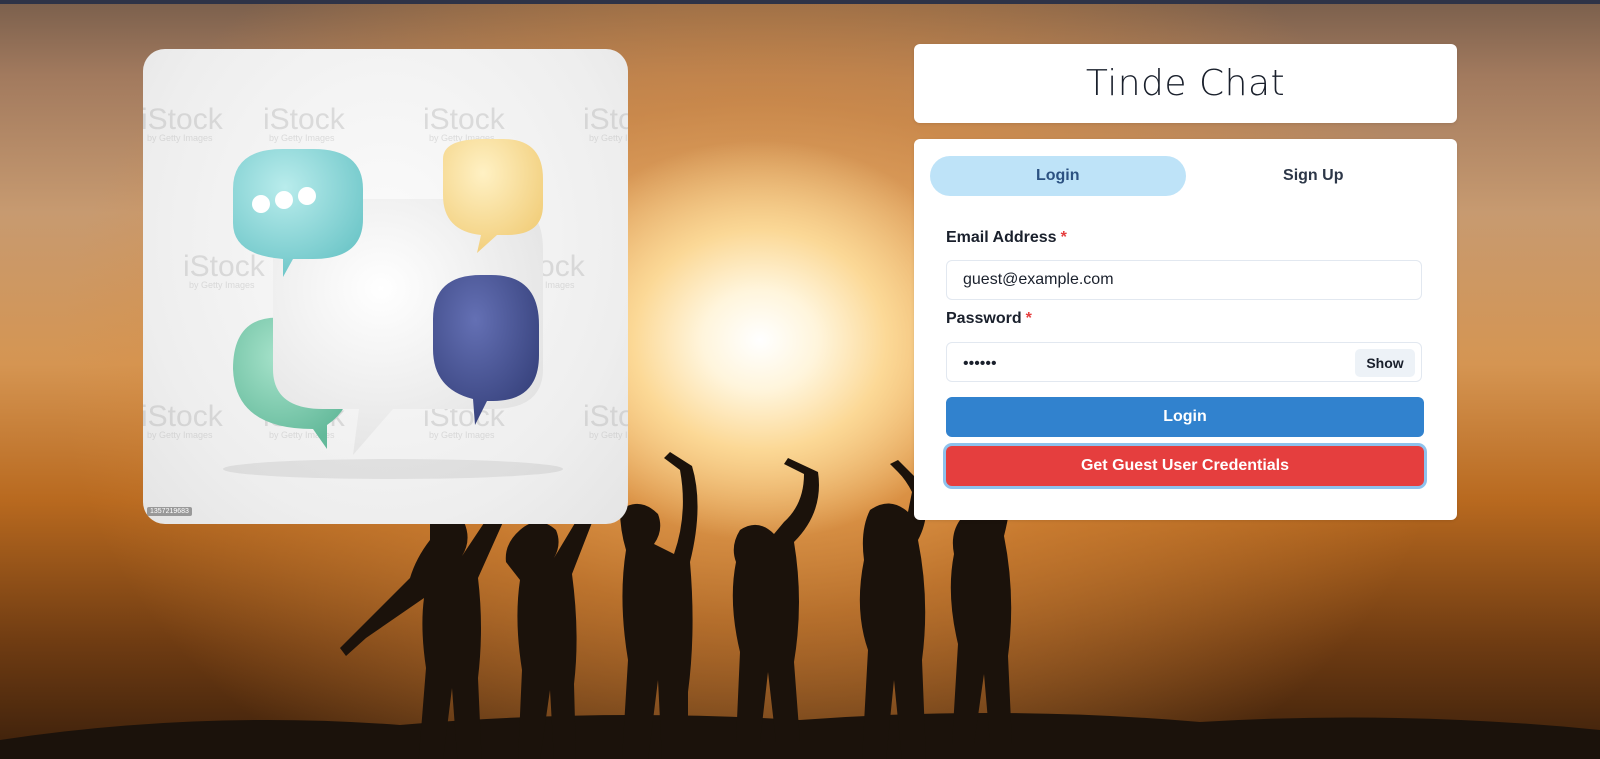 The image size is (1600, 759). Describe the element at coordinates (1038, 279) in the screenshot. I see `email-value: guest@example.com` at that location.